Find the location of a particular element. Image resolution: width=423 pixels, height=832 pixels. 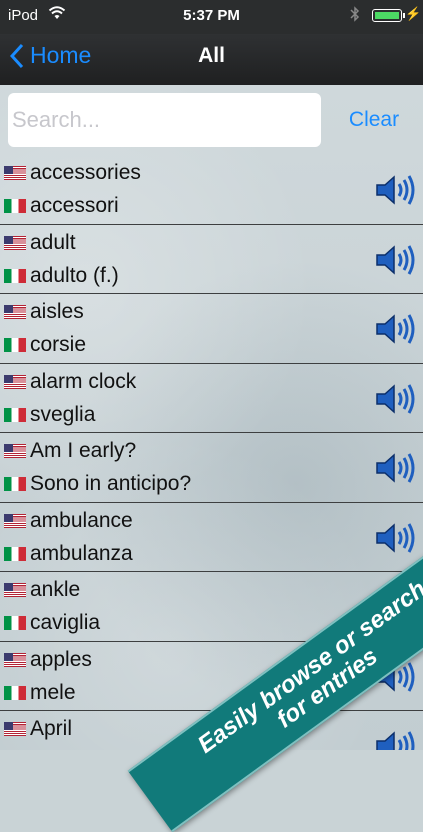

italian-line: Sono in anticipo? is located at coordinates (97, 484).